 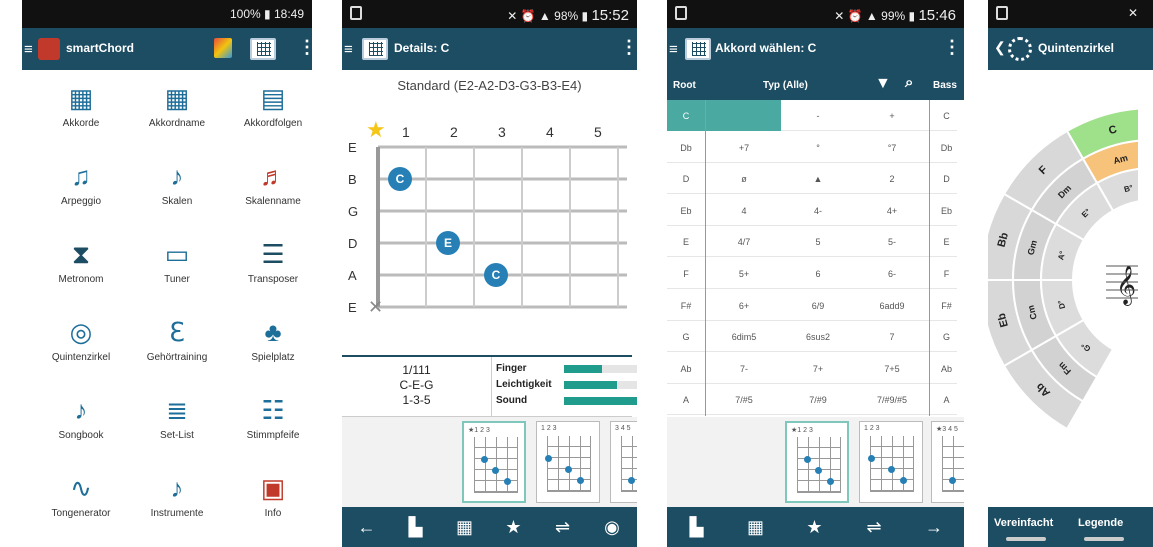 What do you see at coordinates (818, 274) in the screenshot?
I see `cell-b: 6` at bounding box center [818, 274].